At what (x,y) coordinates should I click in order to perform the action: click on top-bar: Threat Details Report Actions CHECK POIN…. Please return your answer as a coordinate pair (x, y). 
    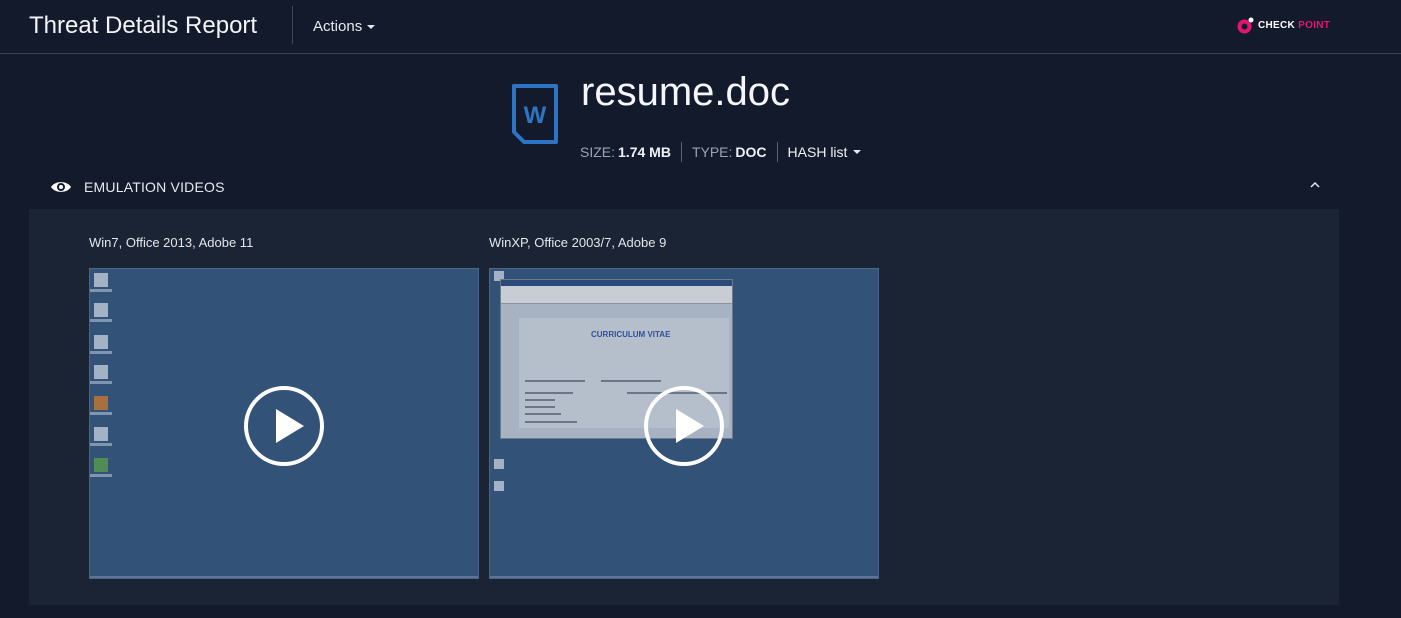
    Looking at the image, I should click on (700, 27).